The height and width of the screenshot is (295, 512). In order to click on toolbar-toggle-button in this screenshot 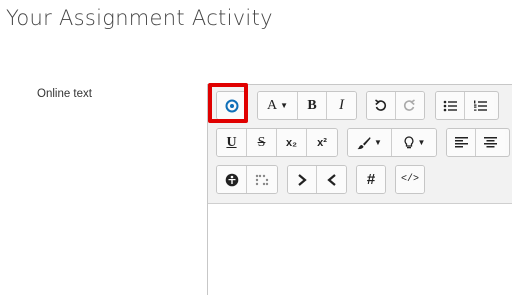, I will do `click(231, 105)`.